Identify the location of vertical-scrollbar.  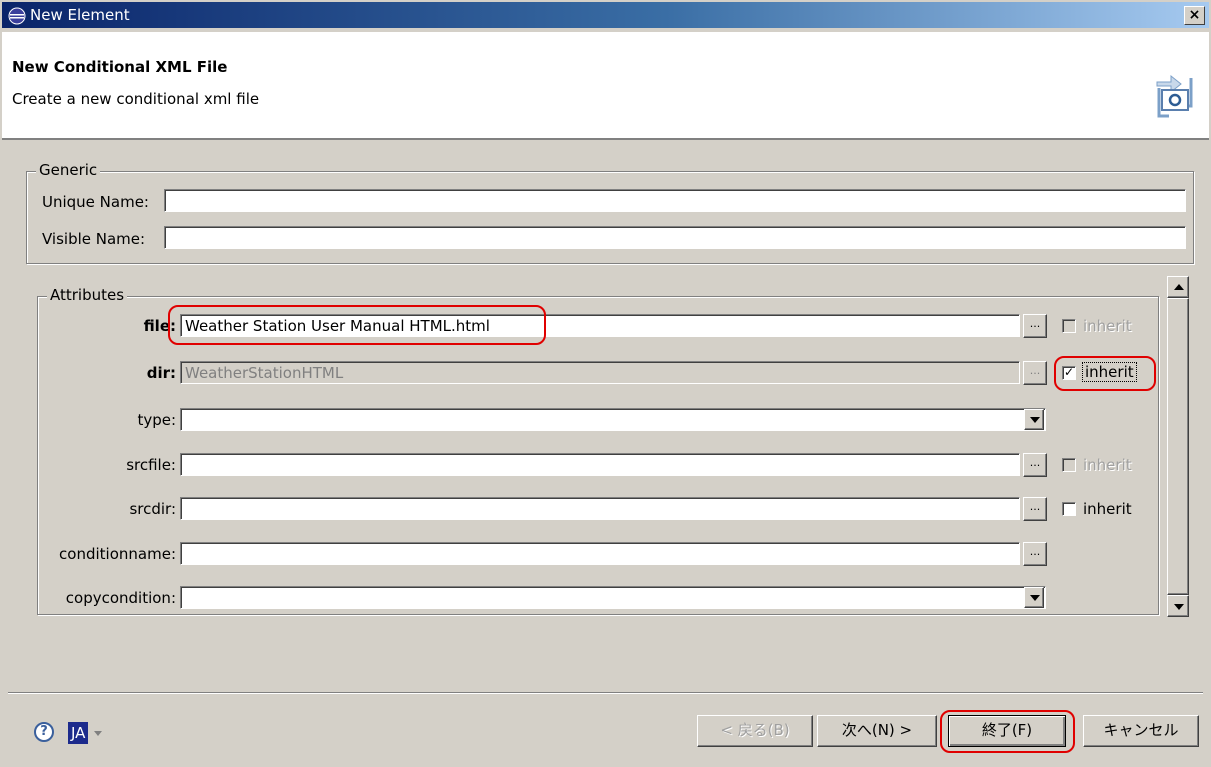
(1178, 446).